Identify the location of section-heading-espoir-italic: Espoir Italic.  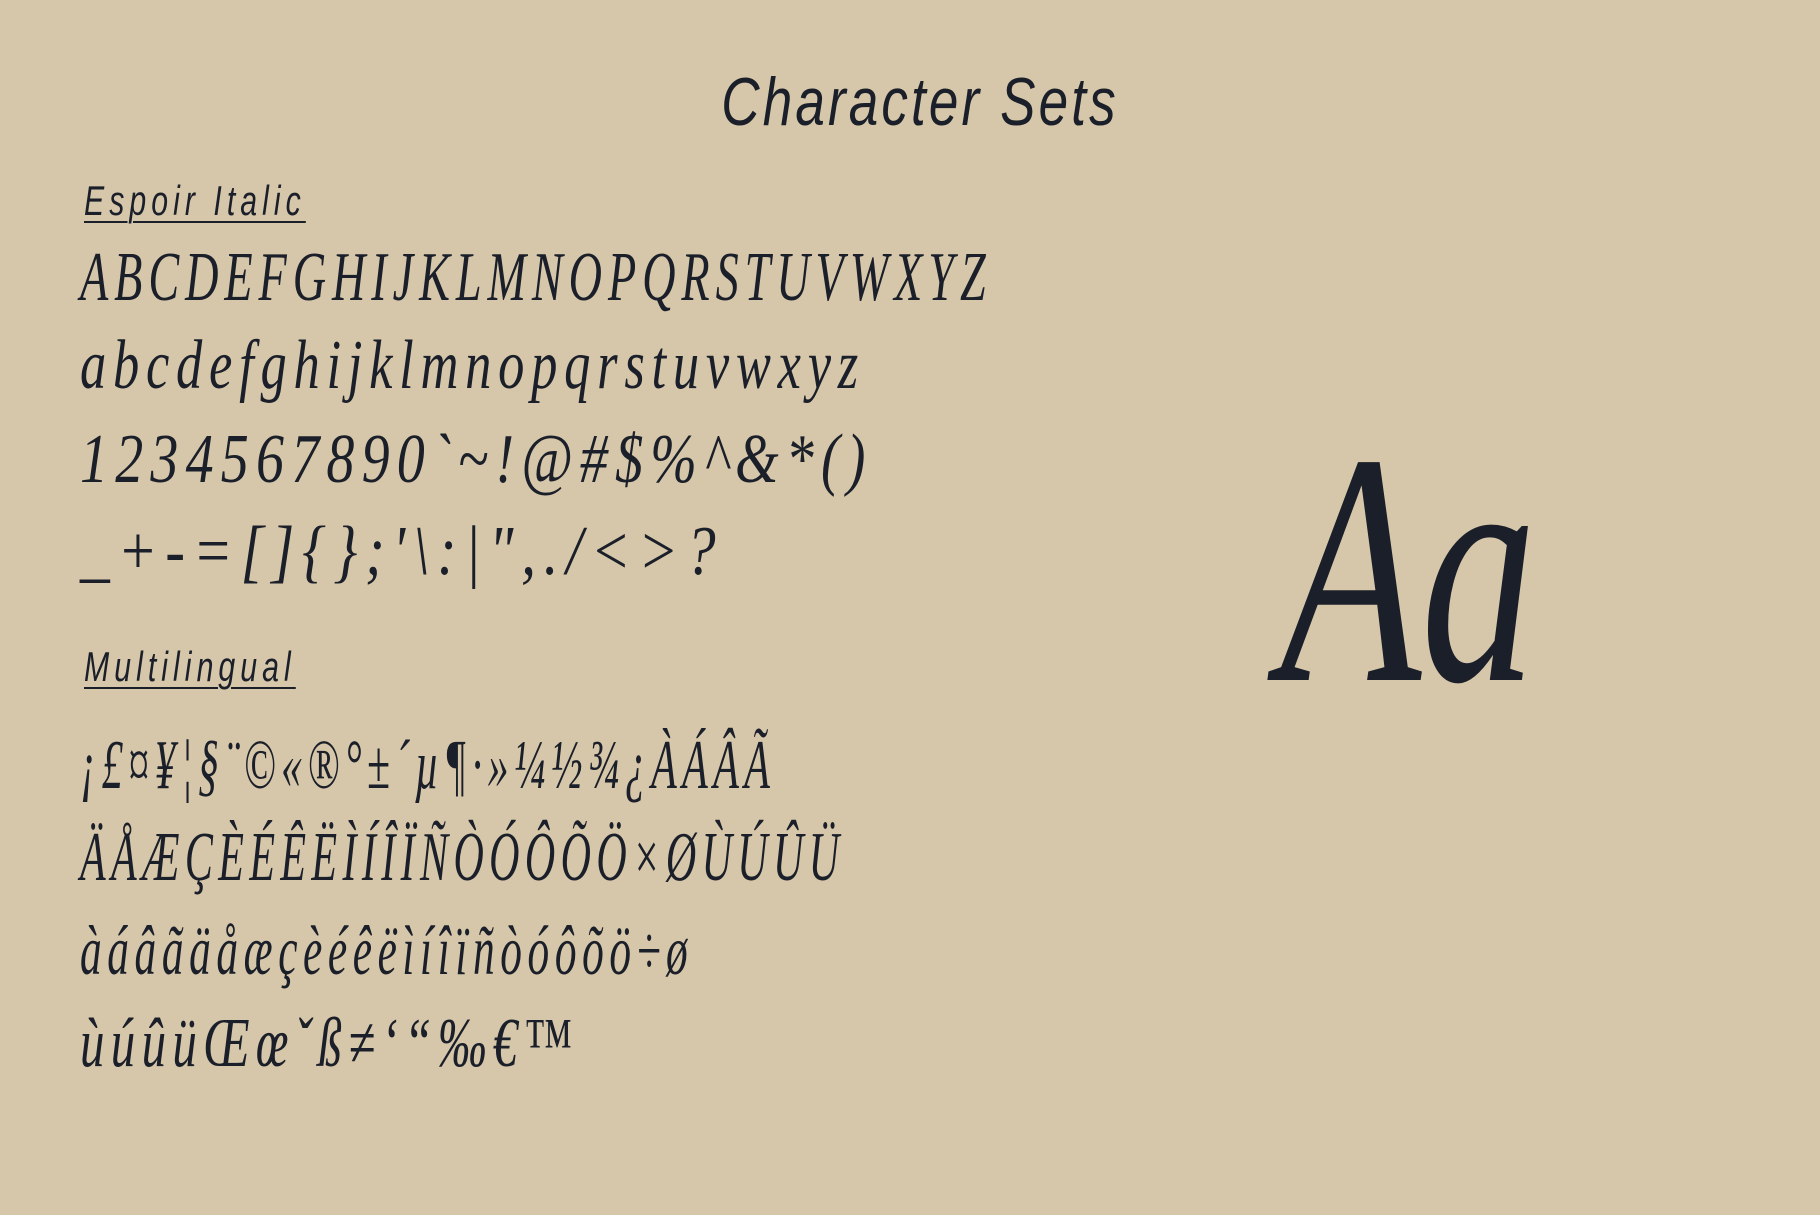
(195, 200).